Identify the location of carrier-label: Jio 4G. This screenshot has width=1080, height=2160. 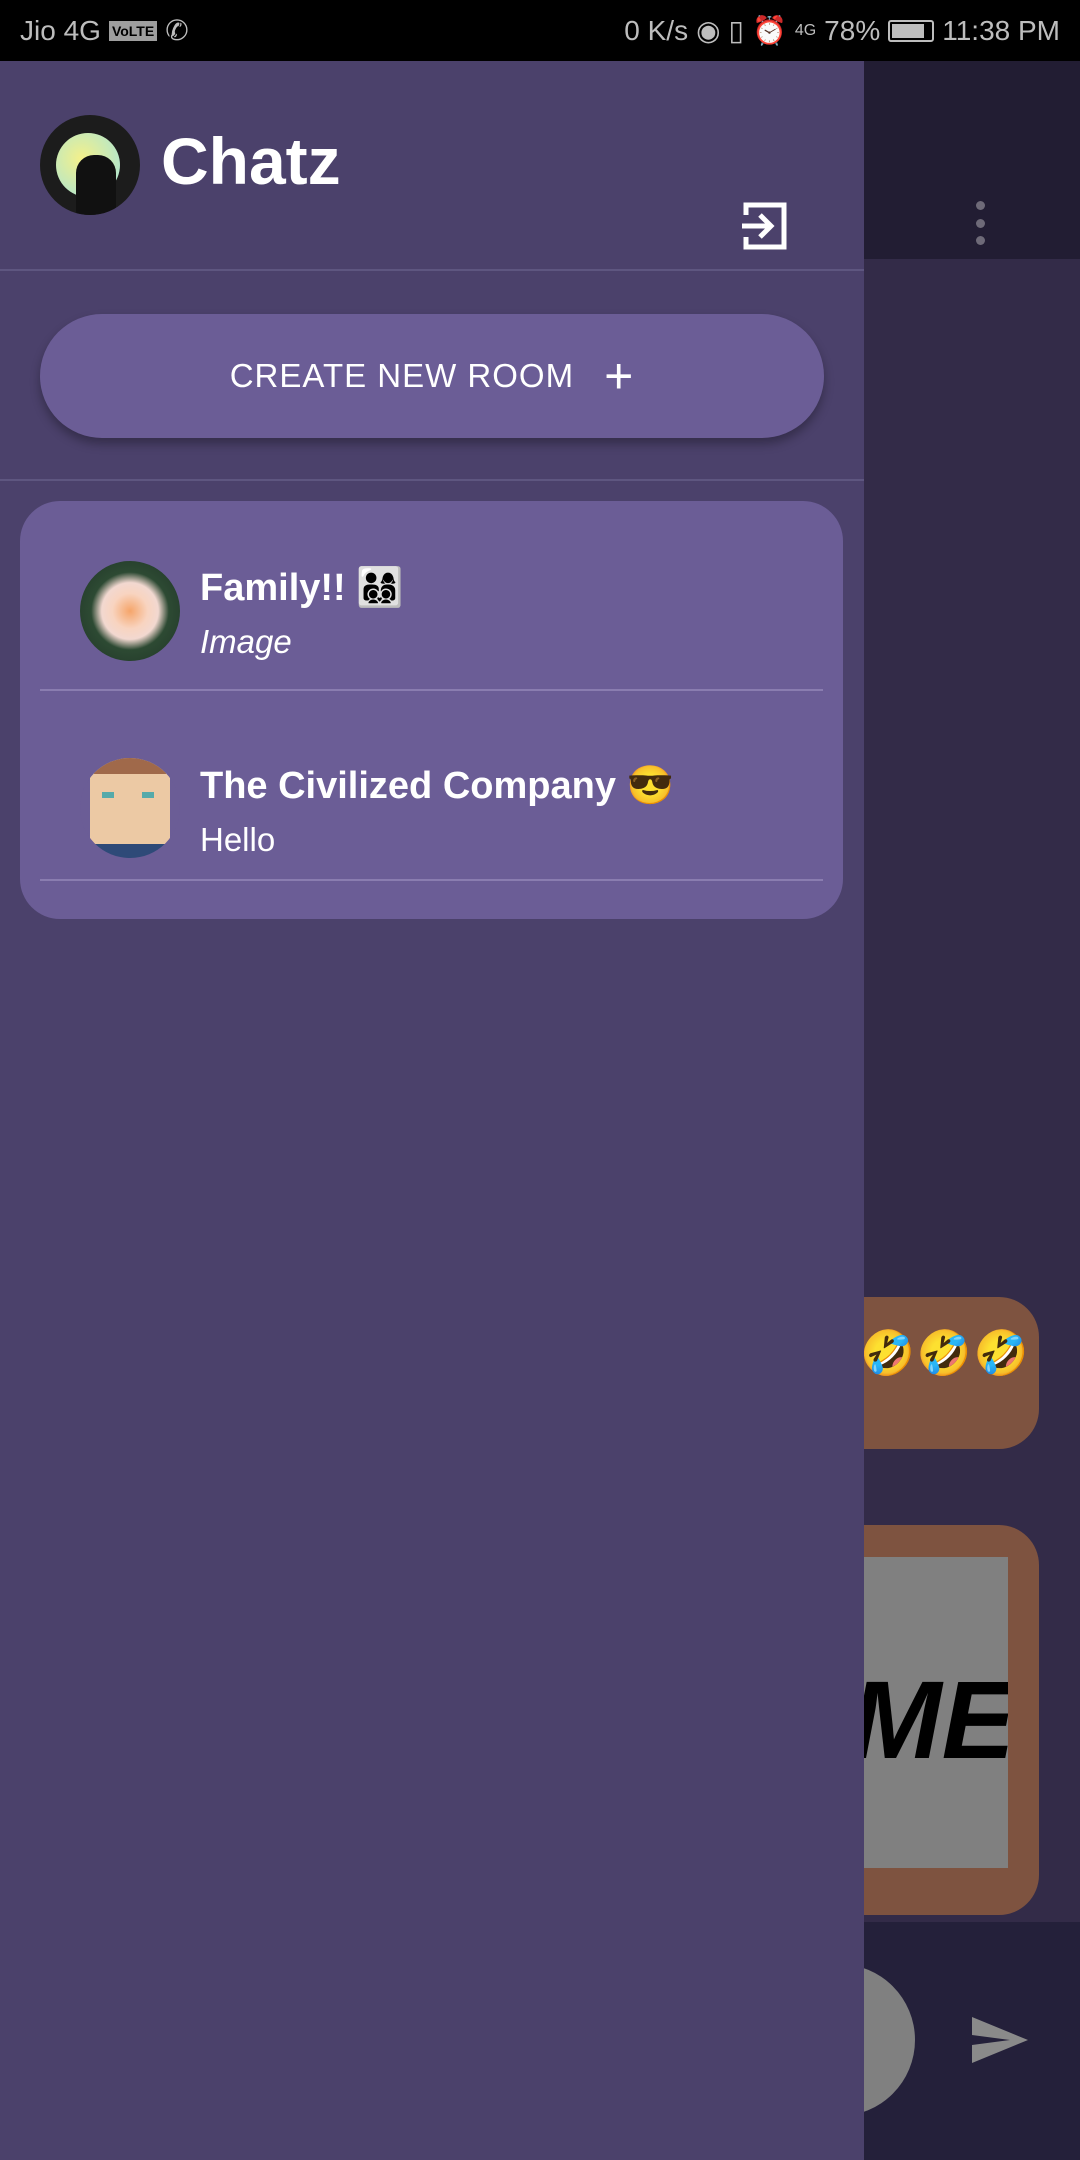
(60, 30).